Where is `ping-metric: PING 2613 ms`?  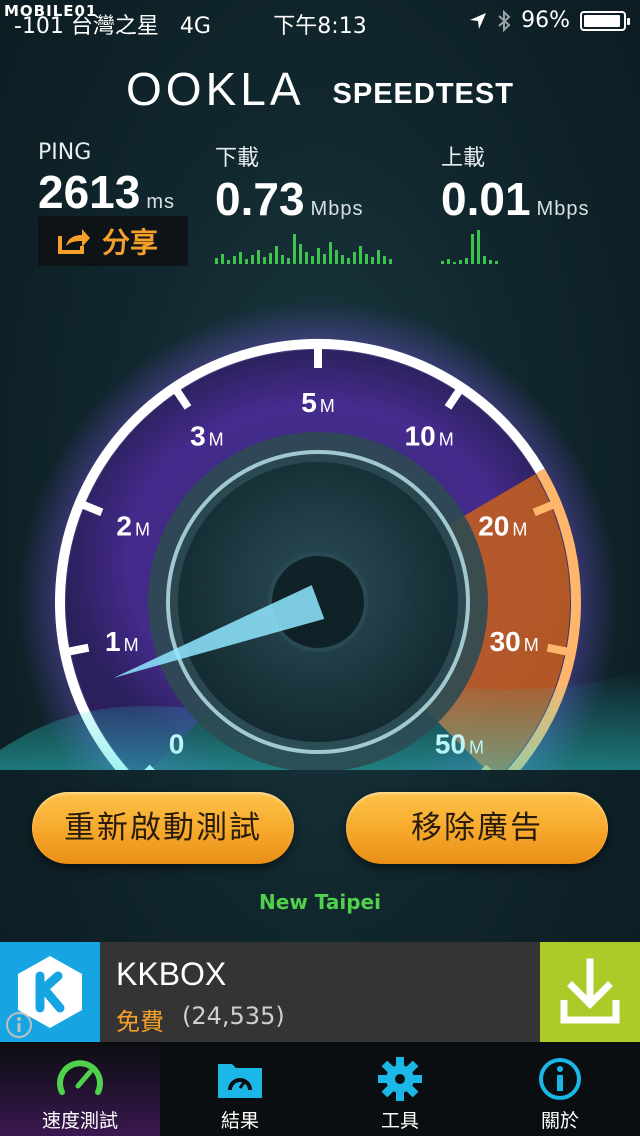
ping-metric: PING 2613 ms is located at coordinates (106, 182).